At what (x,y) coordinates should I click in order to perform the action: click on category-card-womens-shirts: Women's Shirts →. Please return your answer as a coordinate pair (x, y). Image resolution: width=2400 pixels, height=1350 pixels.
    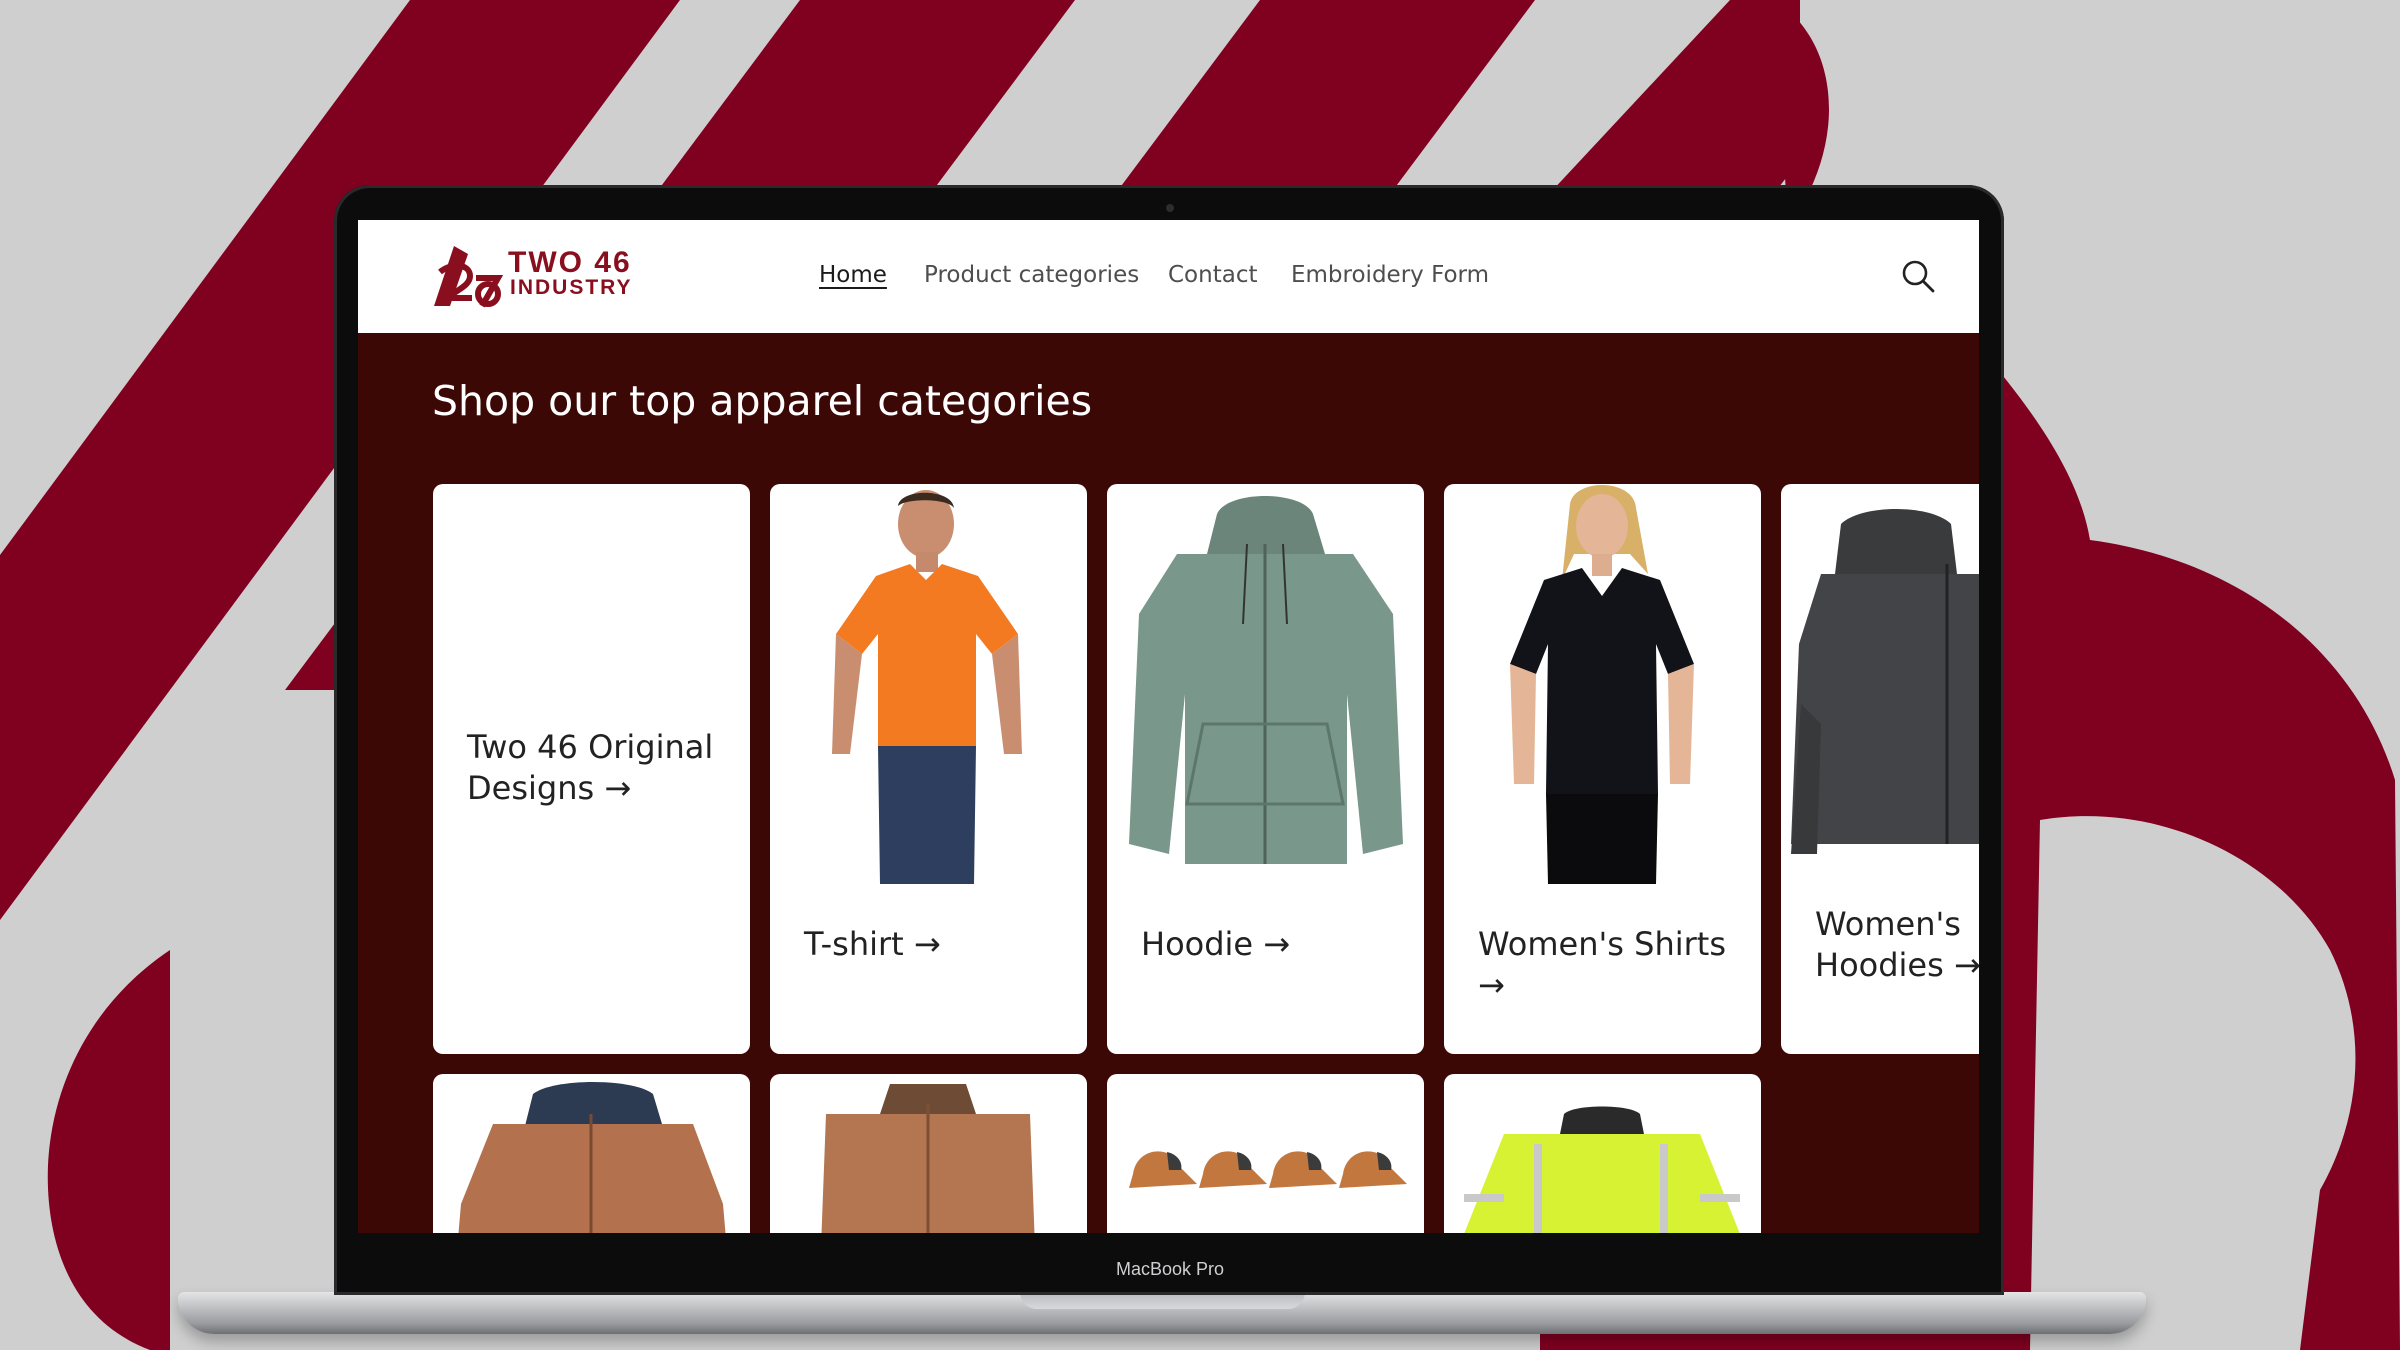
    Looking at the image, I should click on (1602, 769).